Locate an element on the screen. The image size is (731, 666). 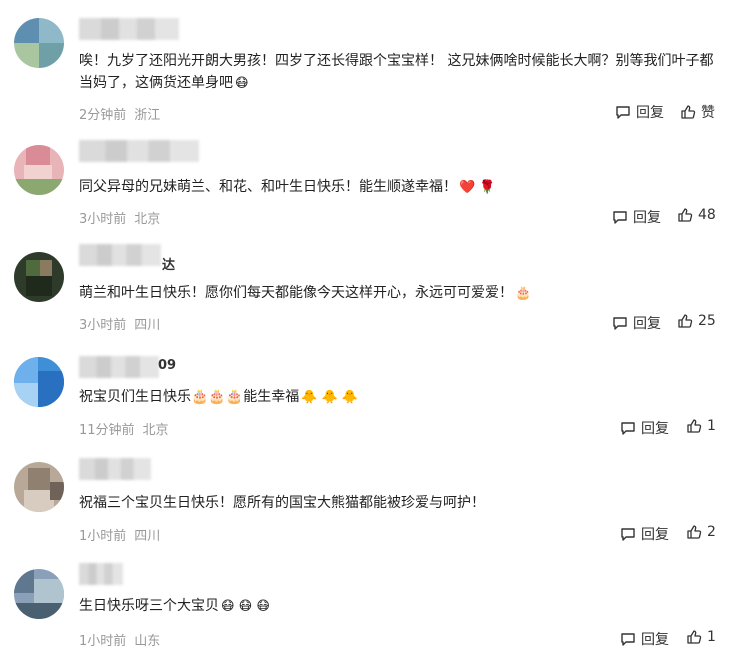
comment-location: 浙江 is located at coordinates (147, 115).